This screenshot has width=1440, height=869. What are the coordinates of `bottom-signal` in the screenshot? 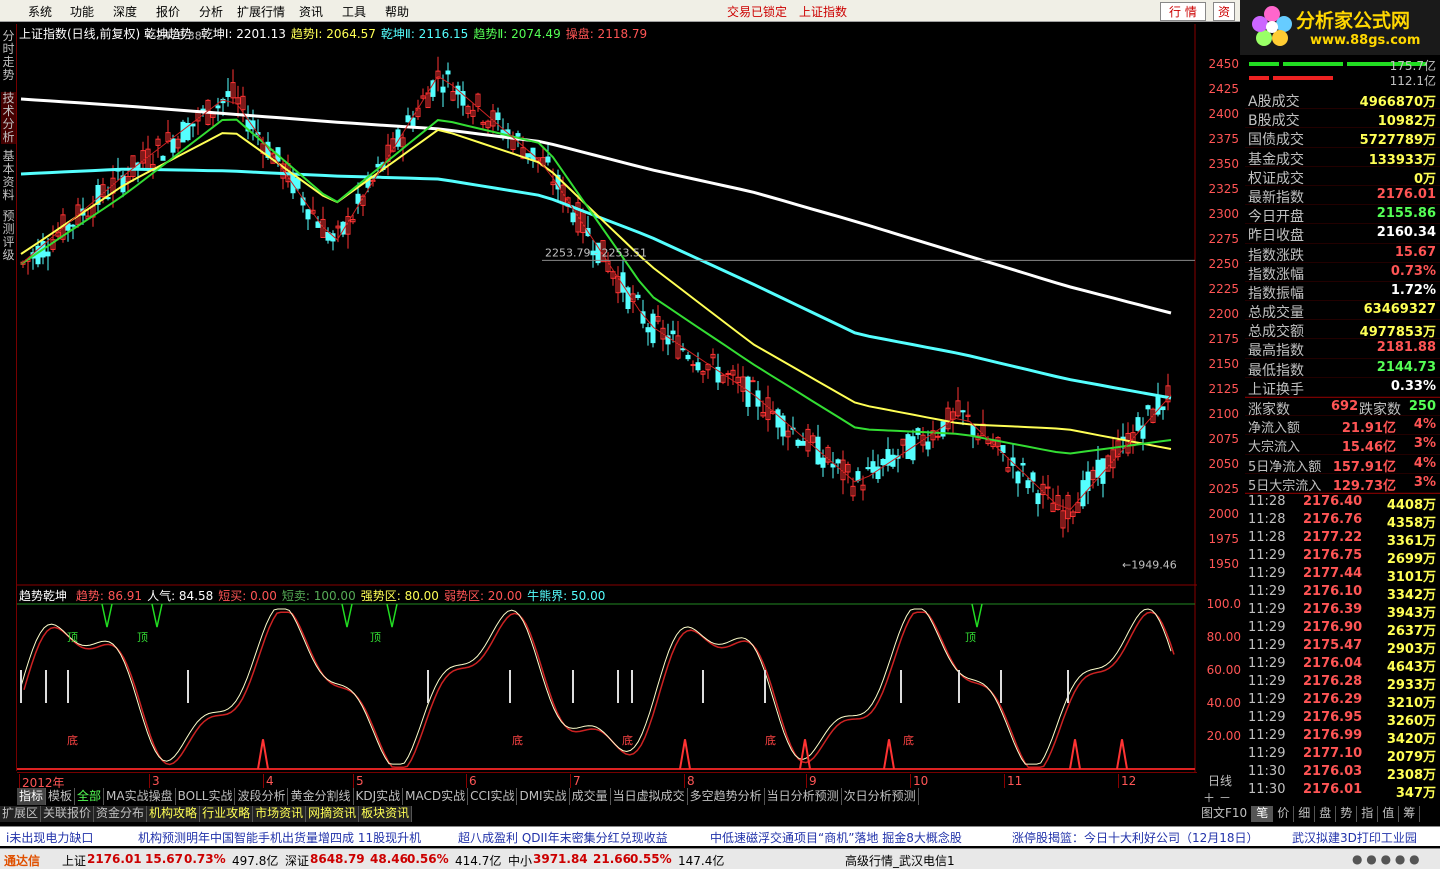 It's located at (805, 754).